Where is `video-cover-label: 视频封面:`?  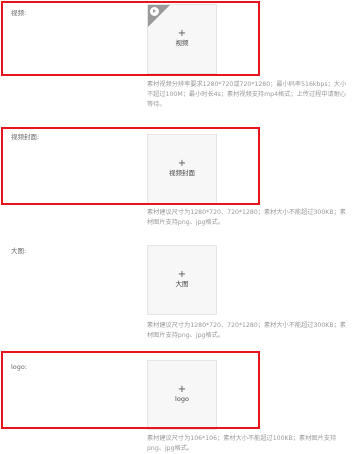 video-cover-label: 视频封面: is located at coordinates (25, 137).